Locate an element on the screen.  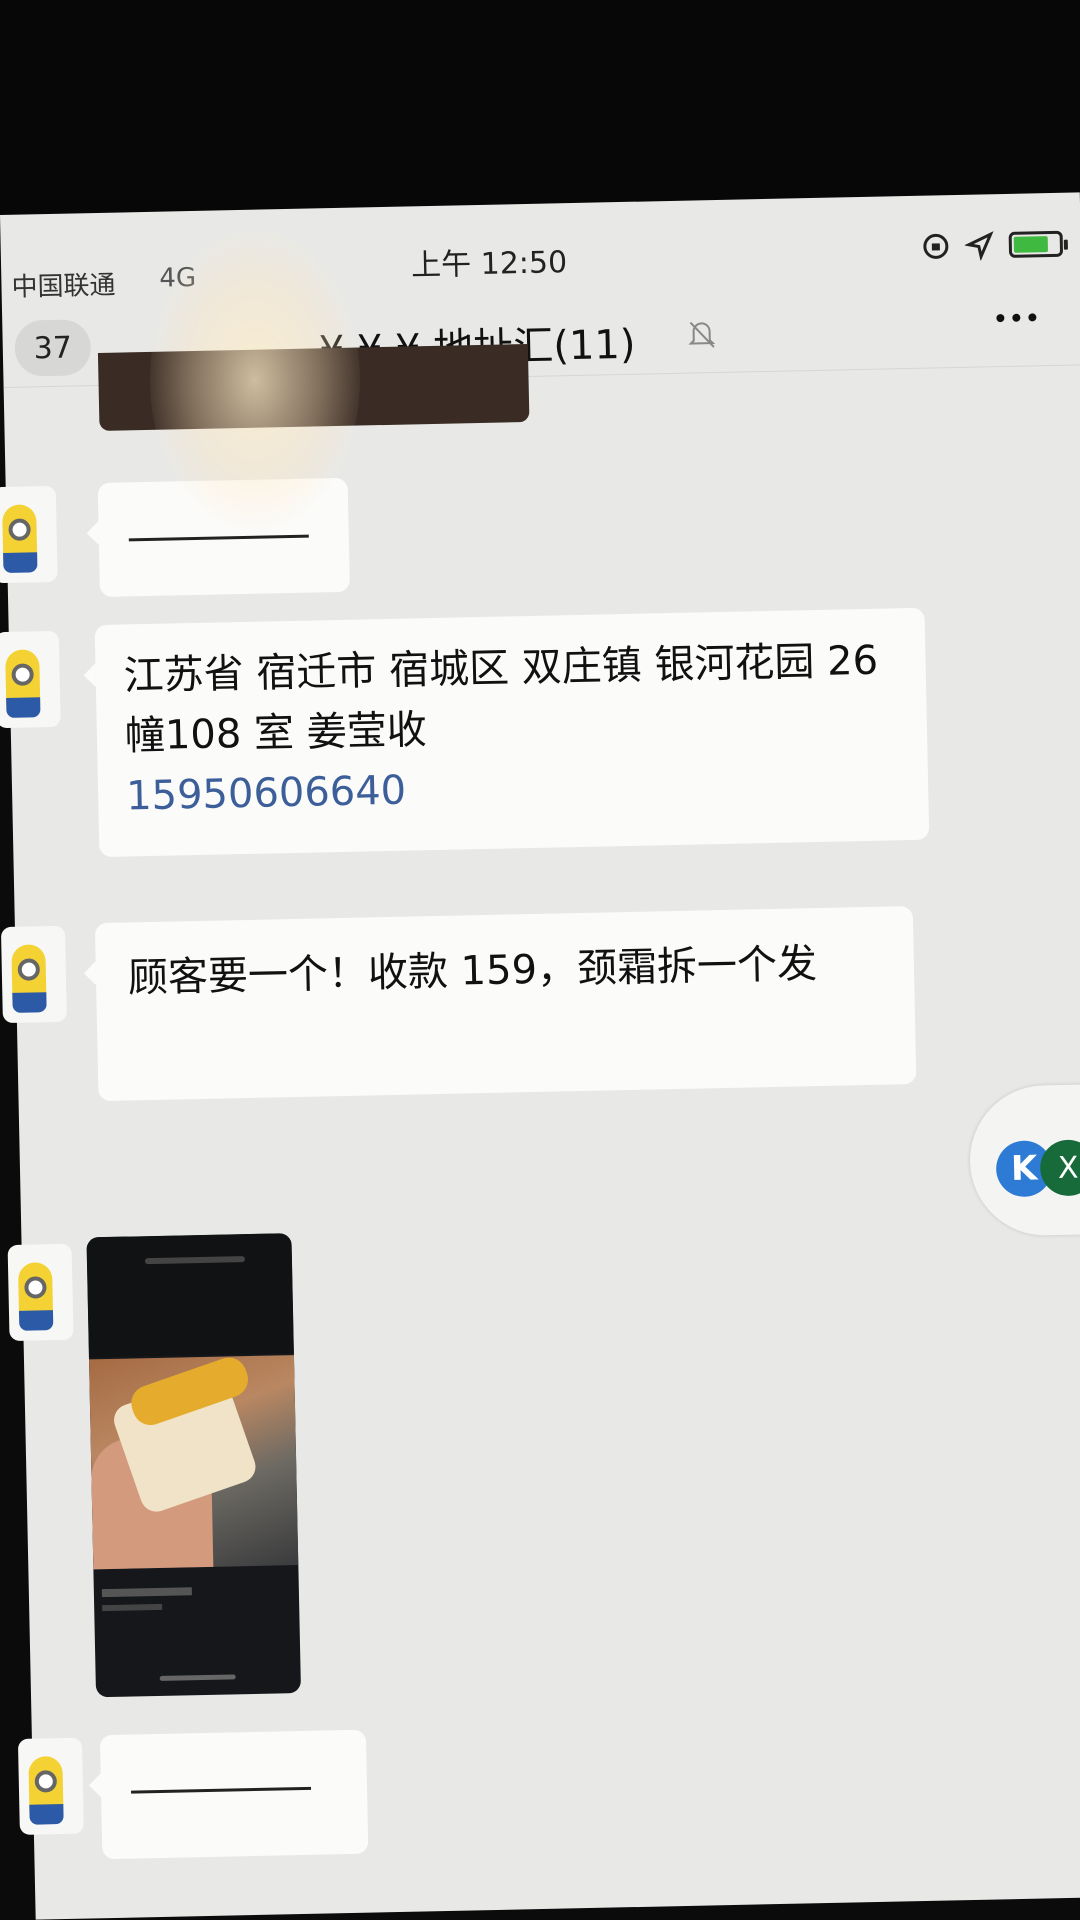
image-message is located at coordinates (194, 1465).